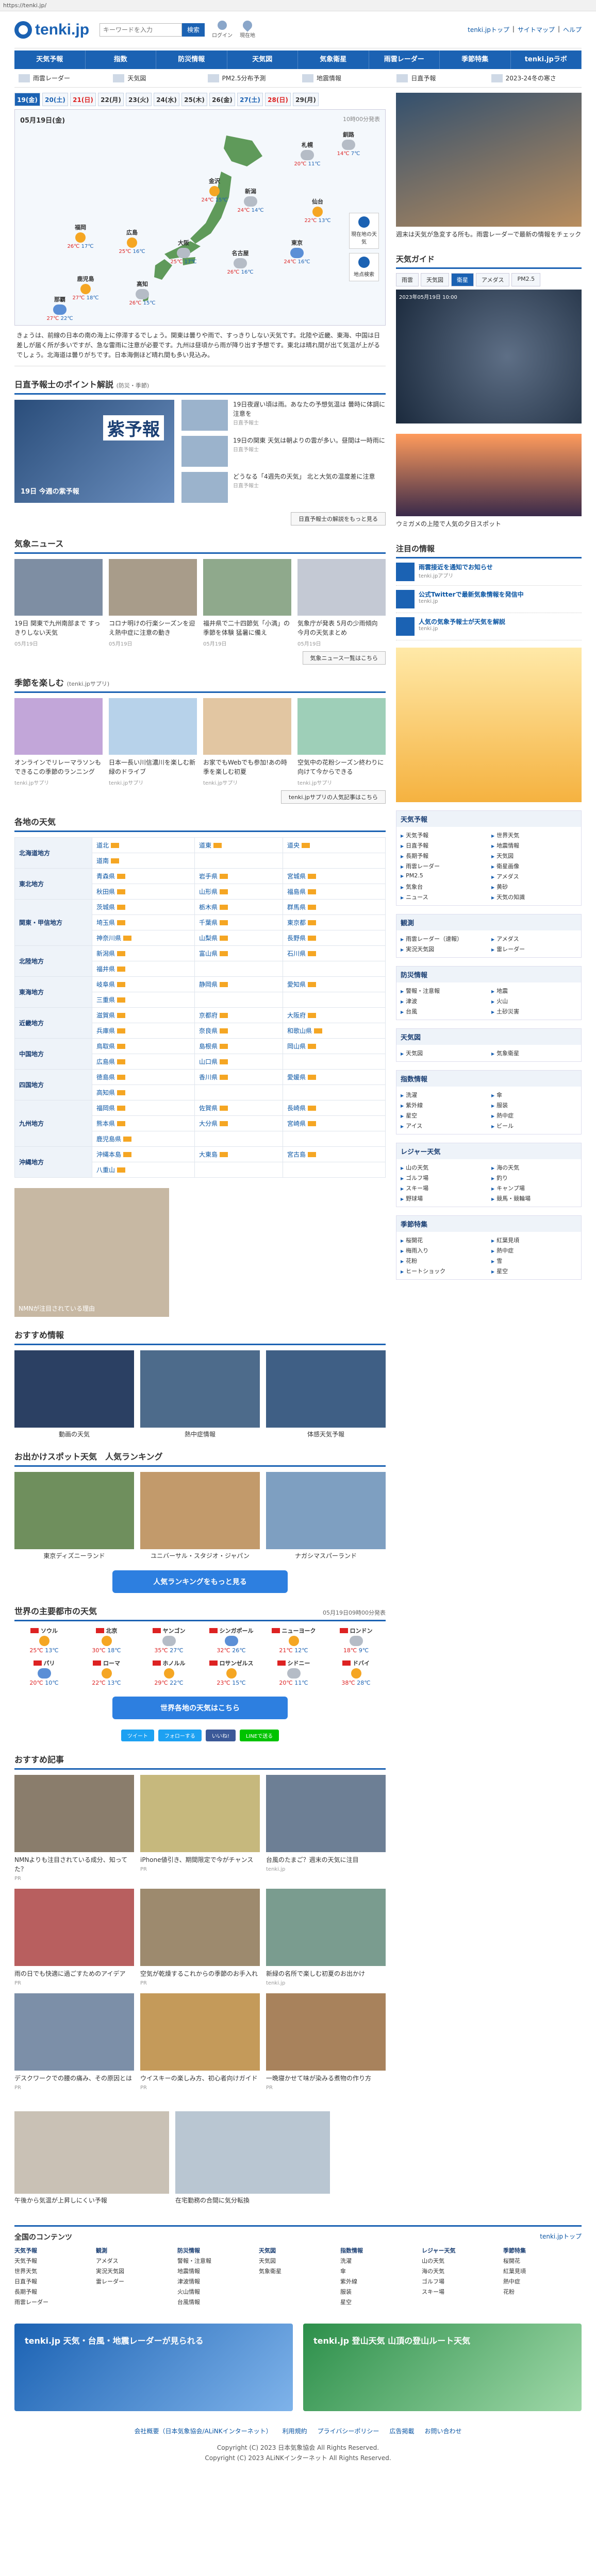 The width and height of the screenshot is (596, 2576). Describe the element at coordinates (61, 78) in the screenshot. I see `subnav-radar: 雨雲レーダー` at that location.